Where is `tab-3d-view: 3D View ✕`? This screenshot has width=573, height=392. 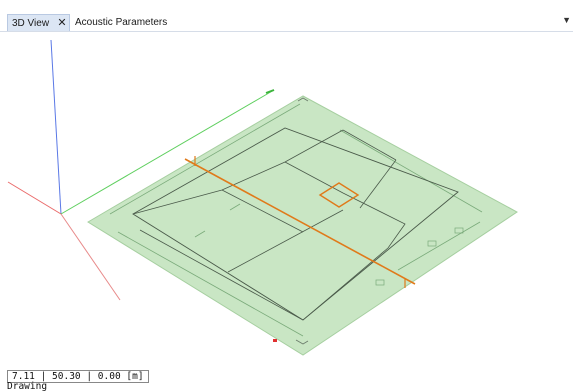 tab-3d-view: 3D View ✕ is located at coordinates (38, 22).